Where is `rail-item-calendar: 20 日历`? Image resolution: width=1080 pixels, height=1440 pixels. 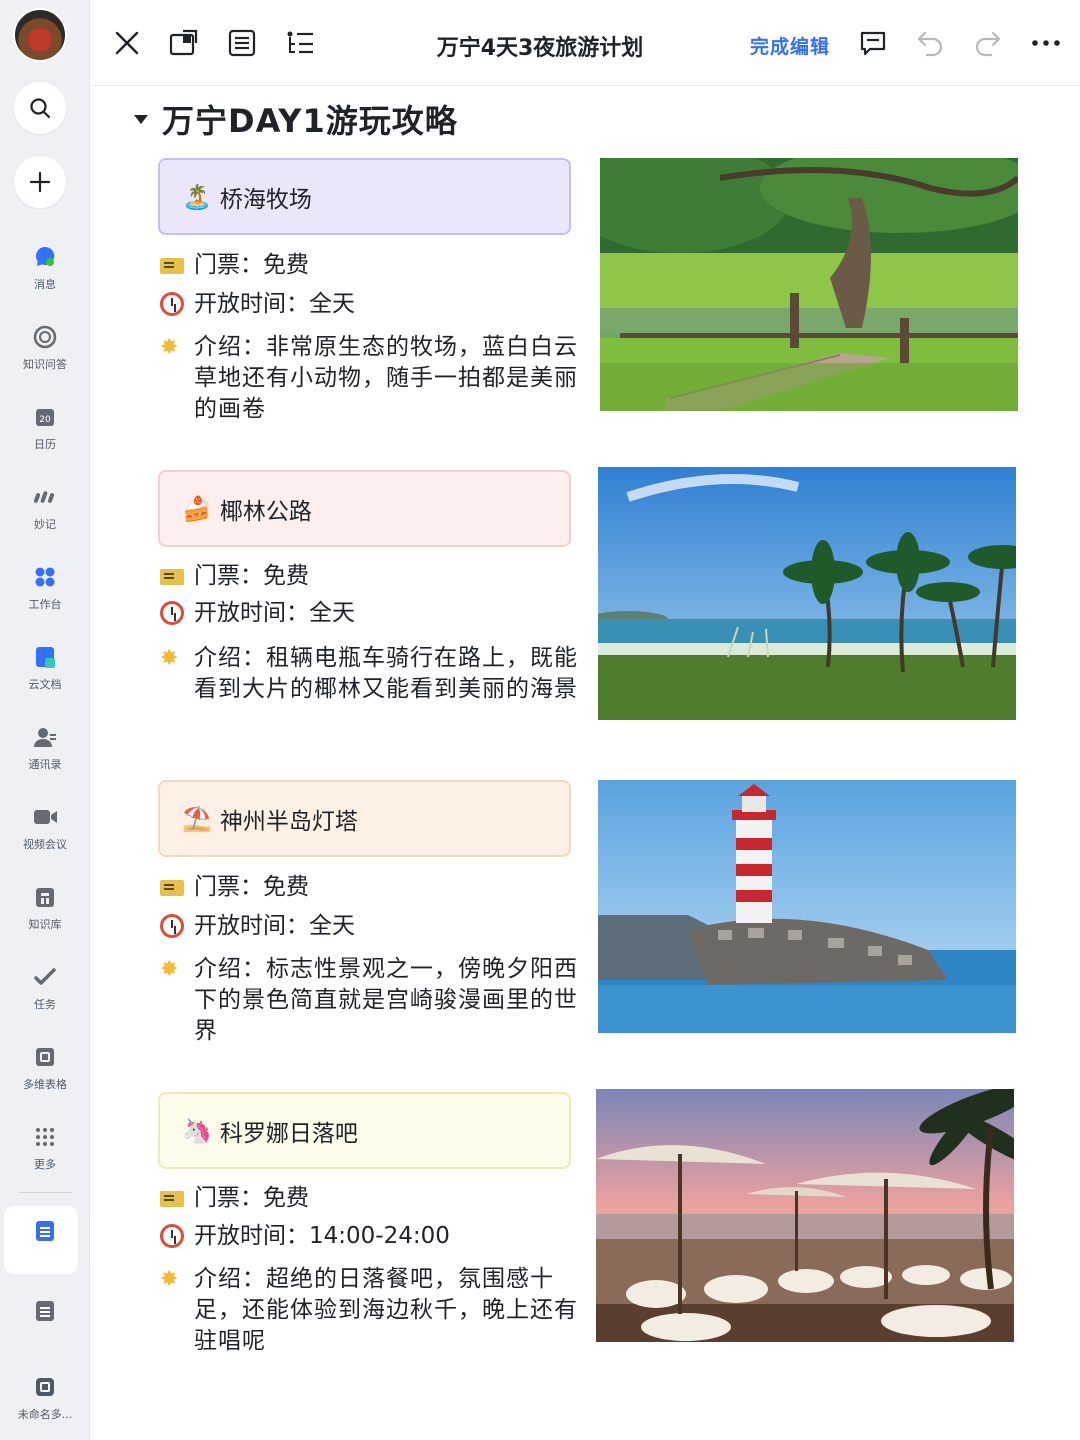
rail-item-calendar: 20 日历 is located at coordinates (45, 428).